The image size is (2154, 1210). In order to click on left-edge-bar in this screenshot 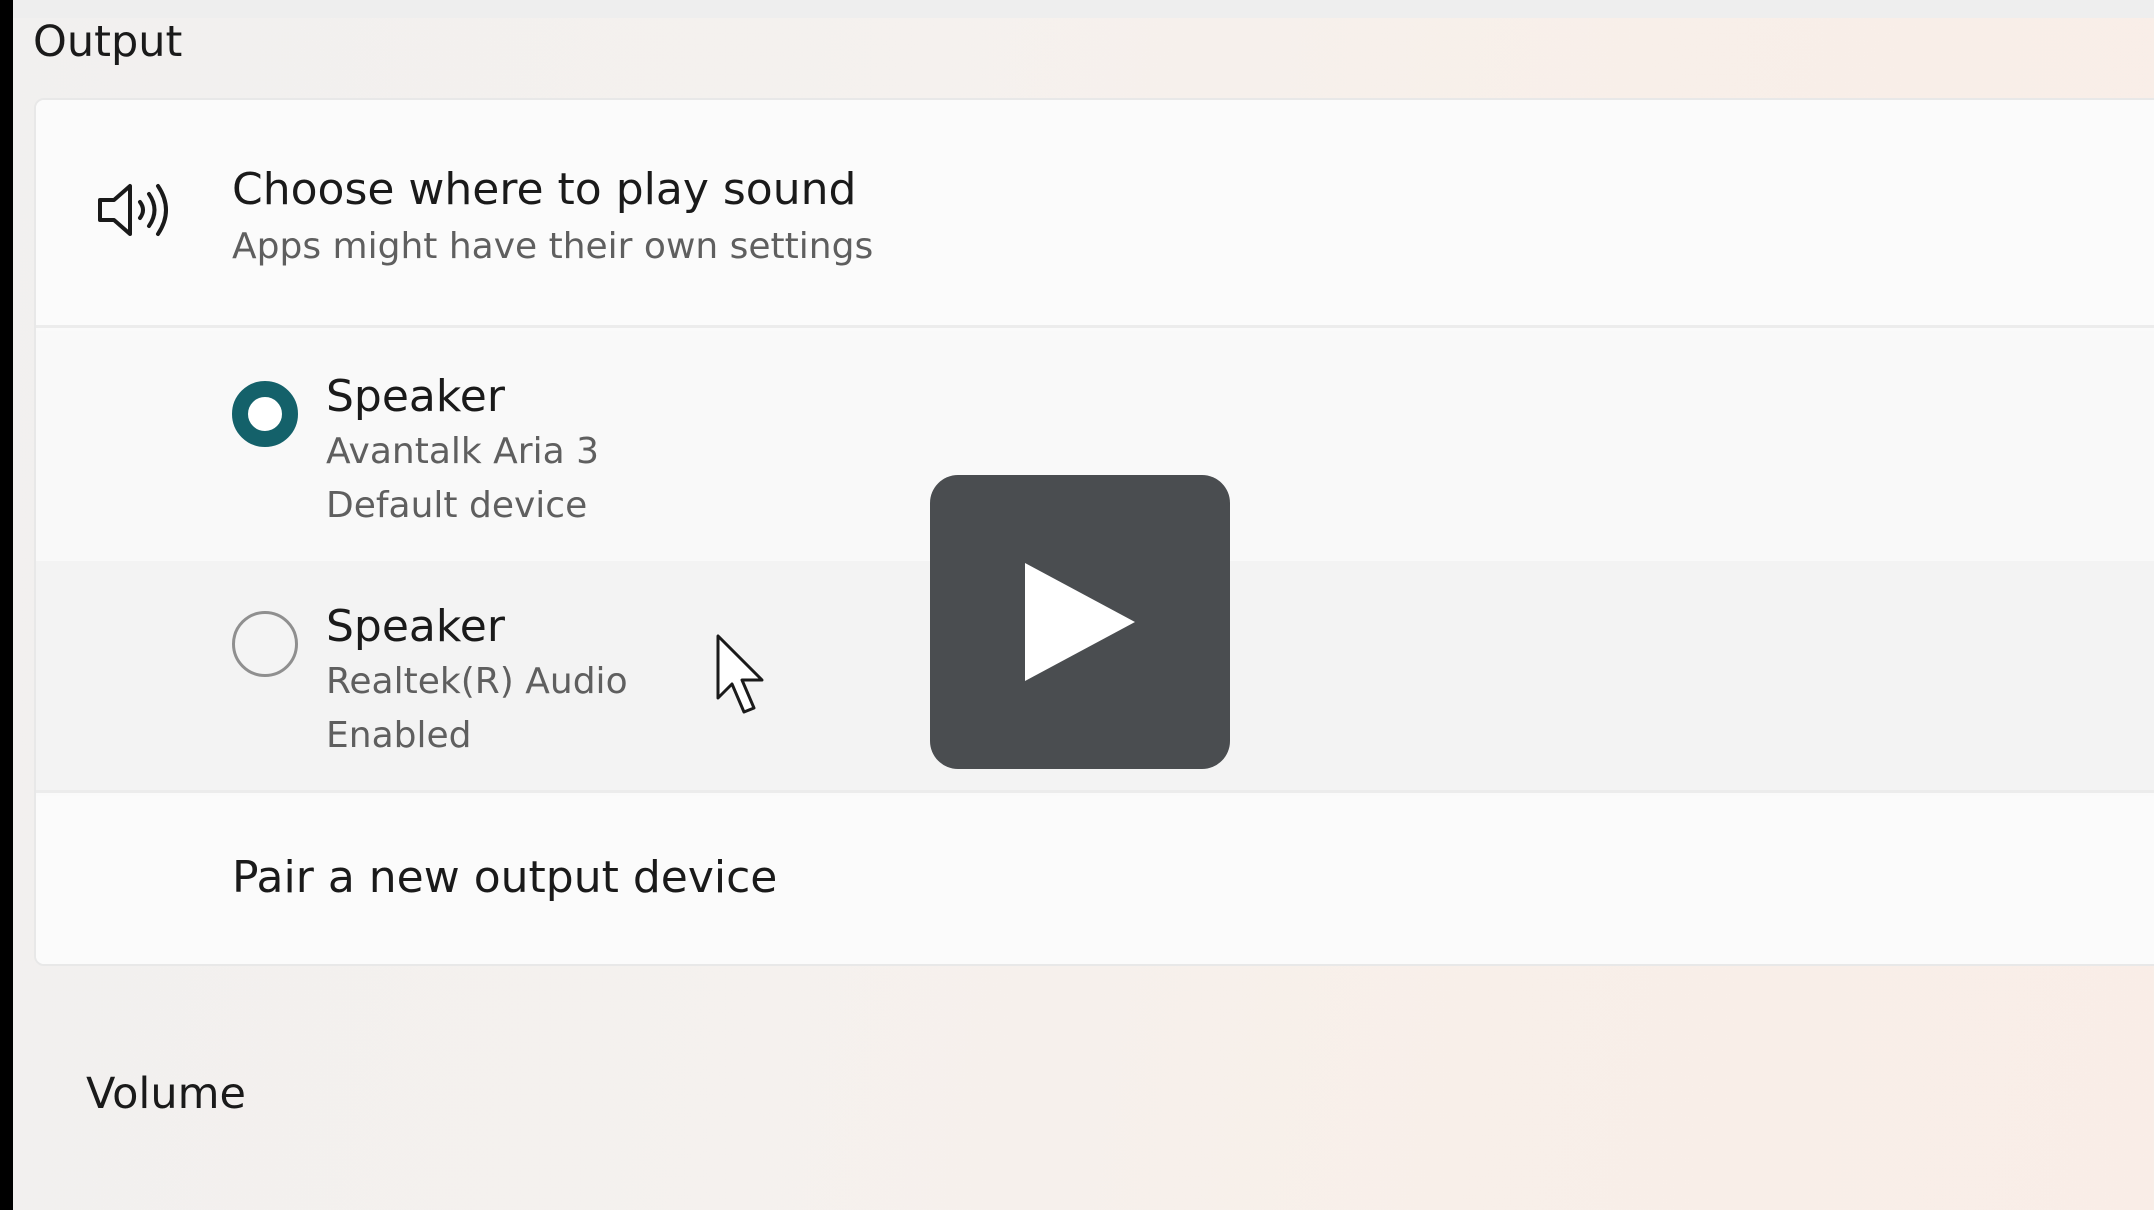, I will do `click(6, 605)`.